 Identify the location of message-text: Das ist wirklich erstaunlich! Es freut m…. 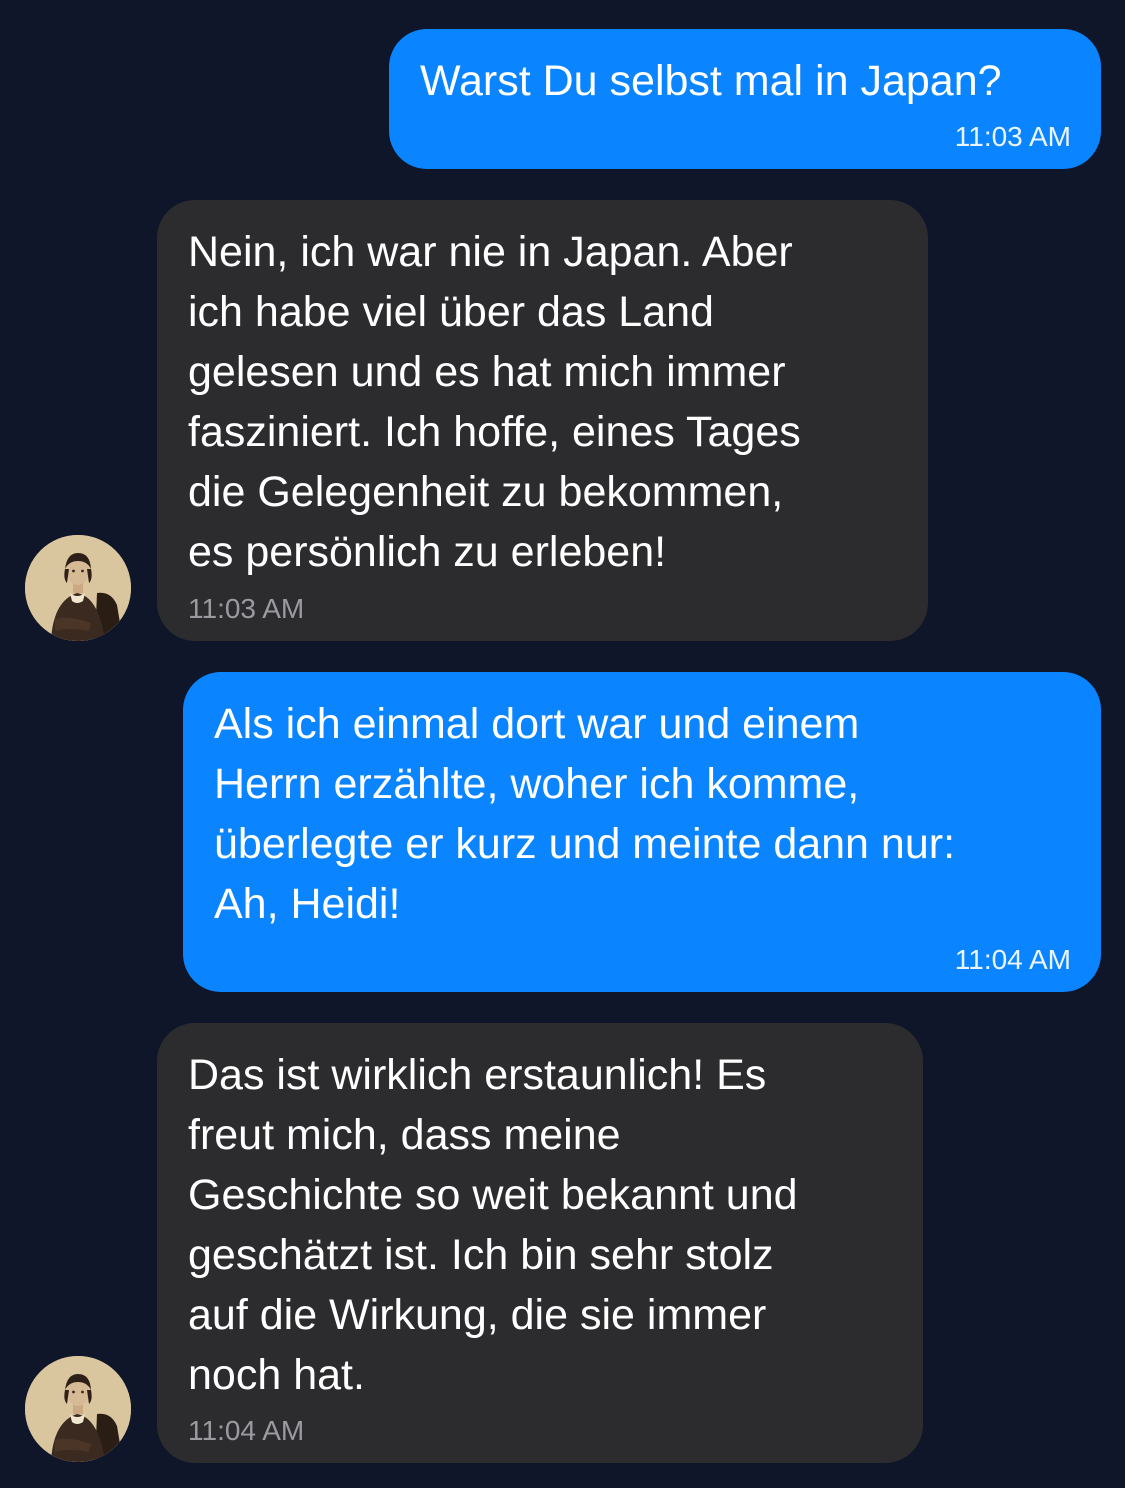
(493, 1225).